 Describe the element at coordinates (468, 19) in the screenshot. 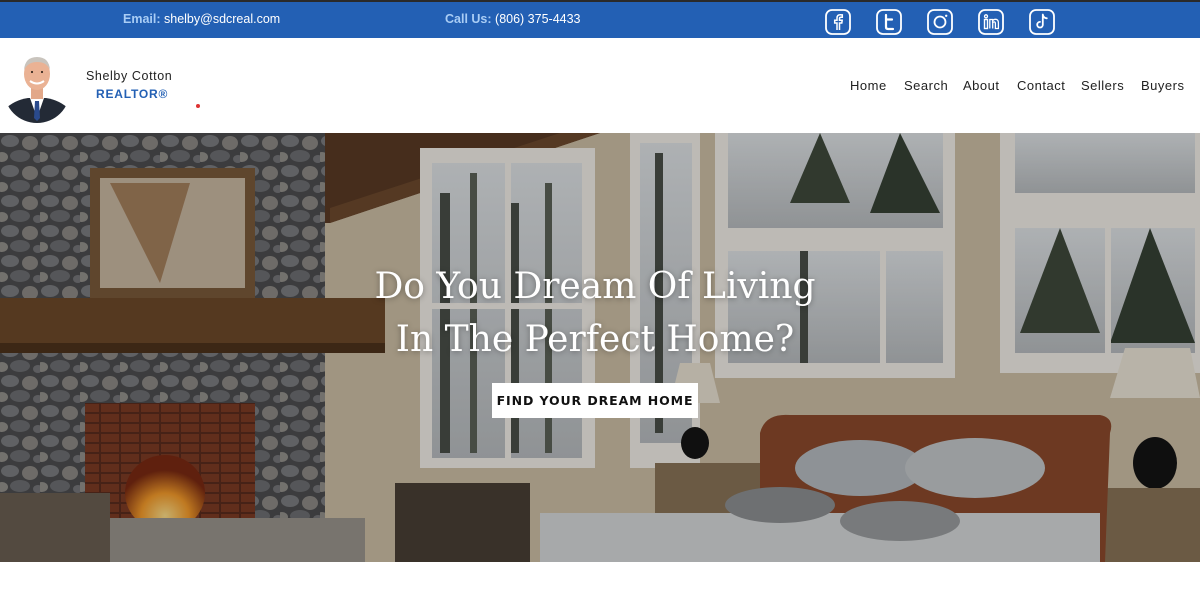

I see `phone-label: Call Us:` at that location.